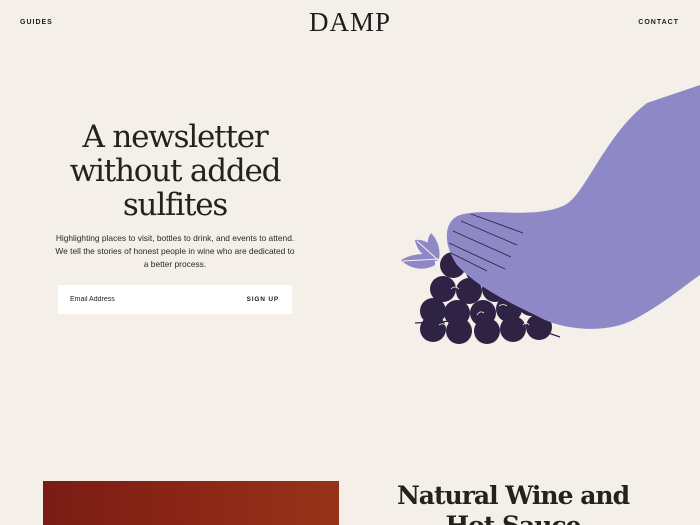  I want to click on hero-title-line: A newsletter, so click(175, 137).